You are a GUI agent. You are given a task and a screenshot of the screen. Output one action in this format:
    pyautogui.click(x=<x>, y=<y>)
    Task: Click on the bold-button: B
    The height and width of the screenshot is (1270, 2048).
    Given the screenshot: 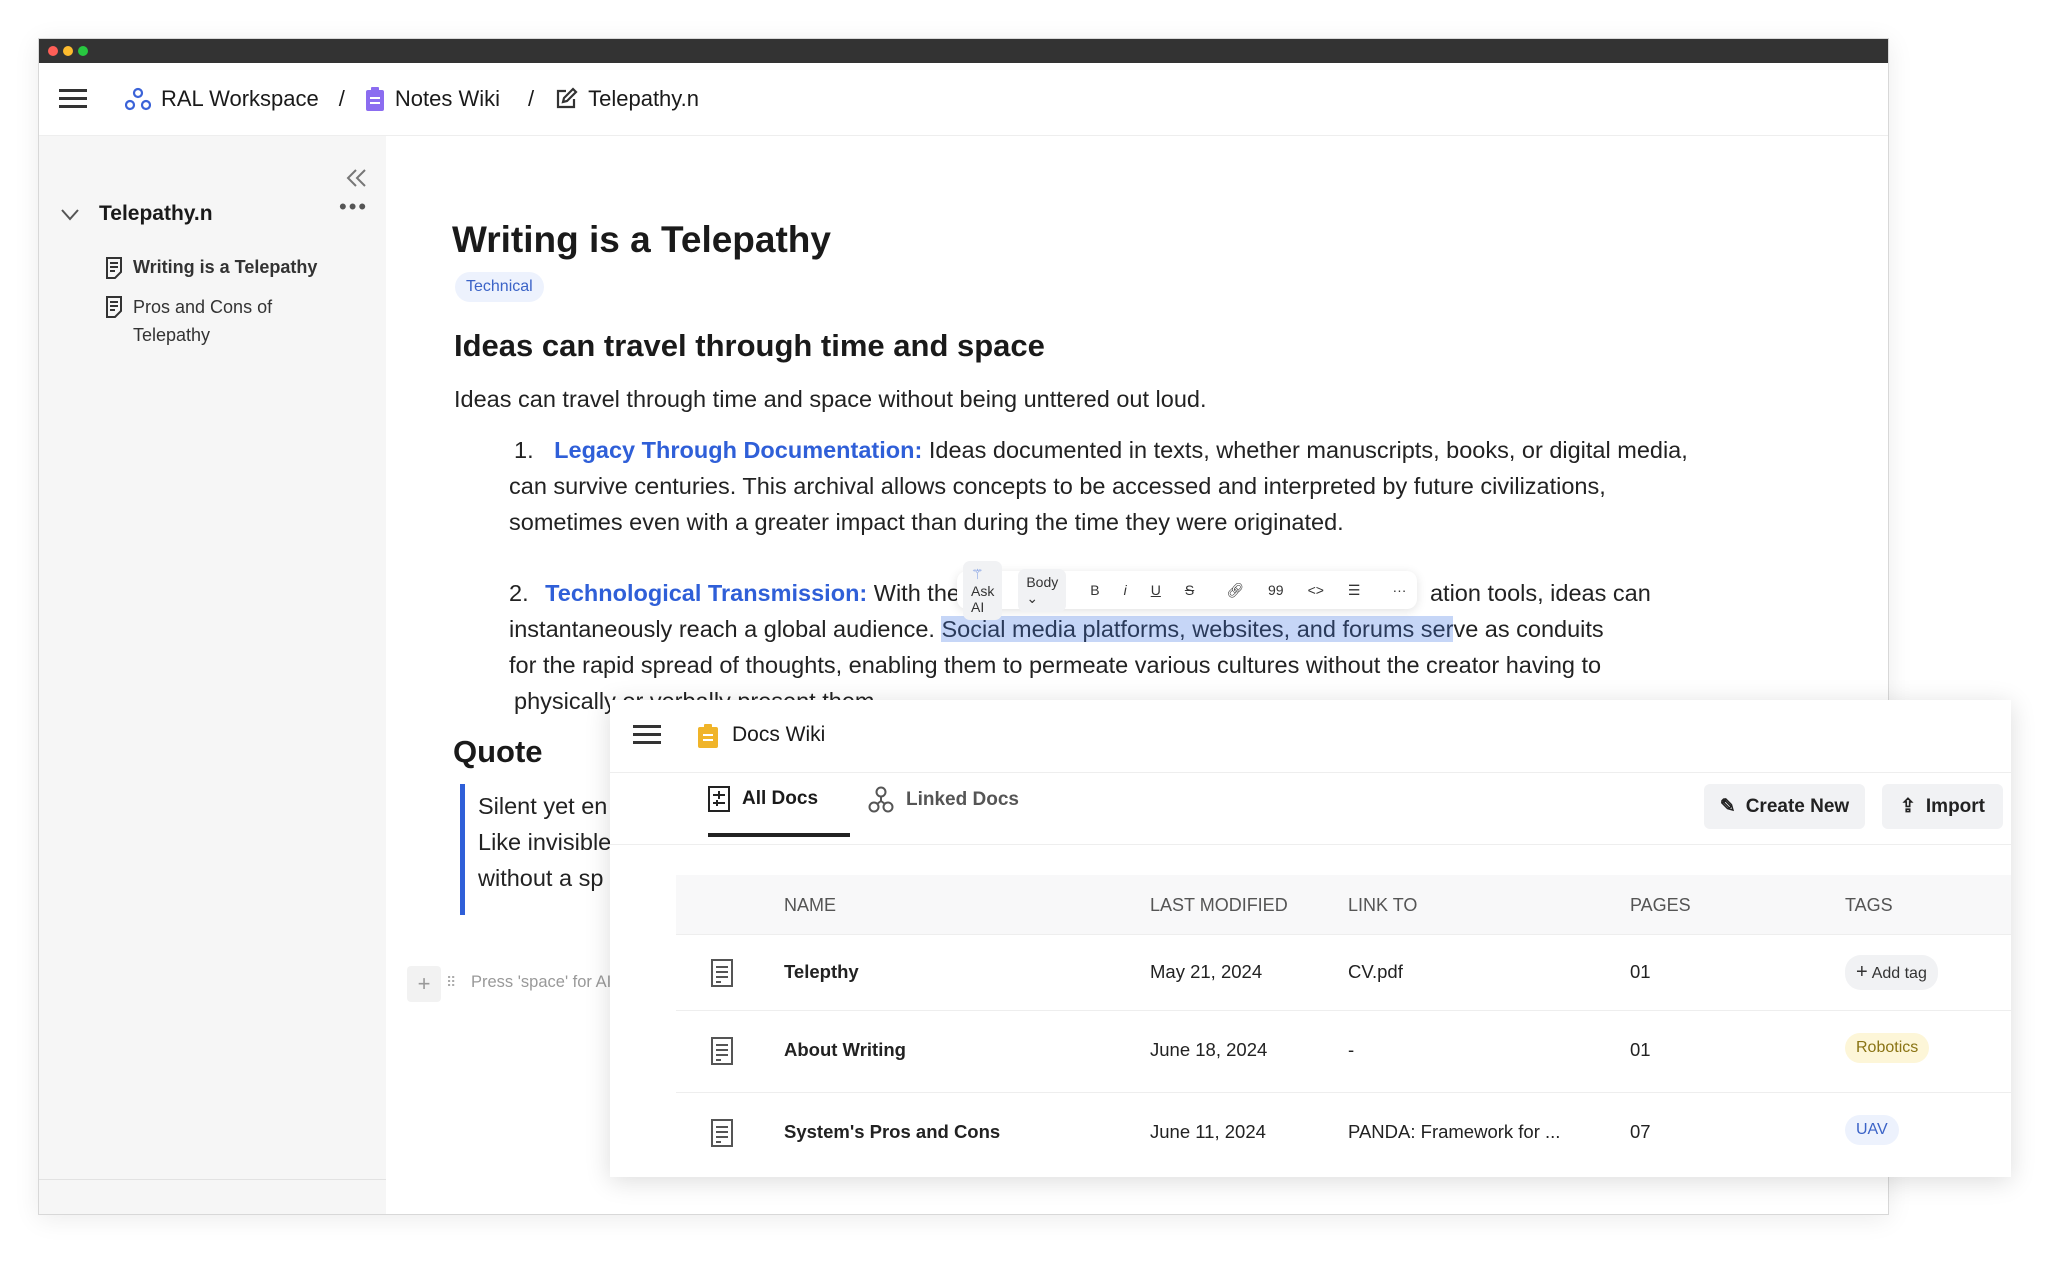 What is the action you would take?
    pyautogui.click(x=1094, y=590)
    